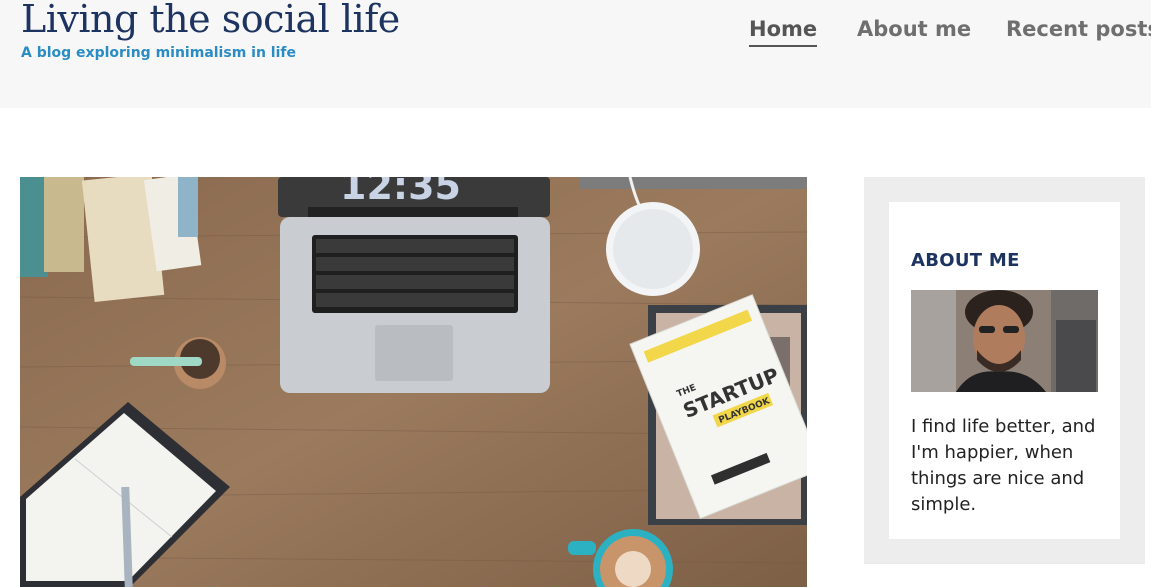  I want to click on nav-item-about-me: About me, so click(914, 30).